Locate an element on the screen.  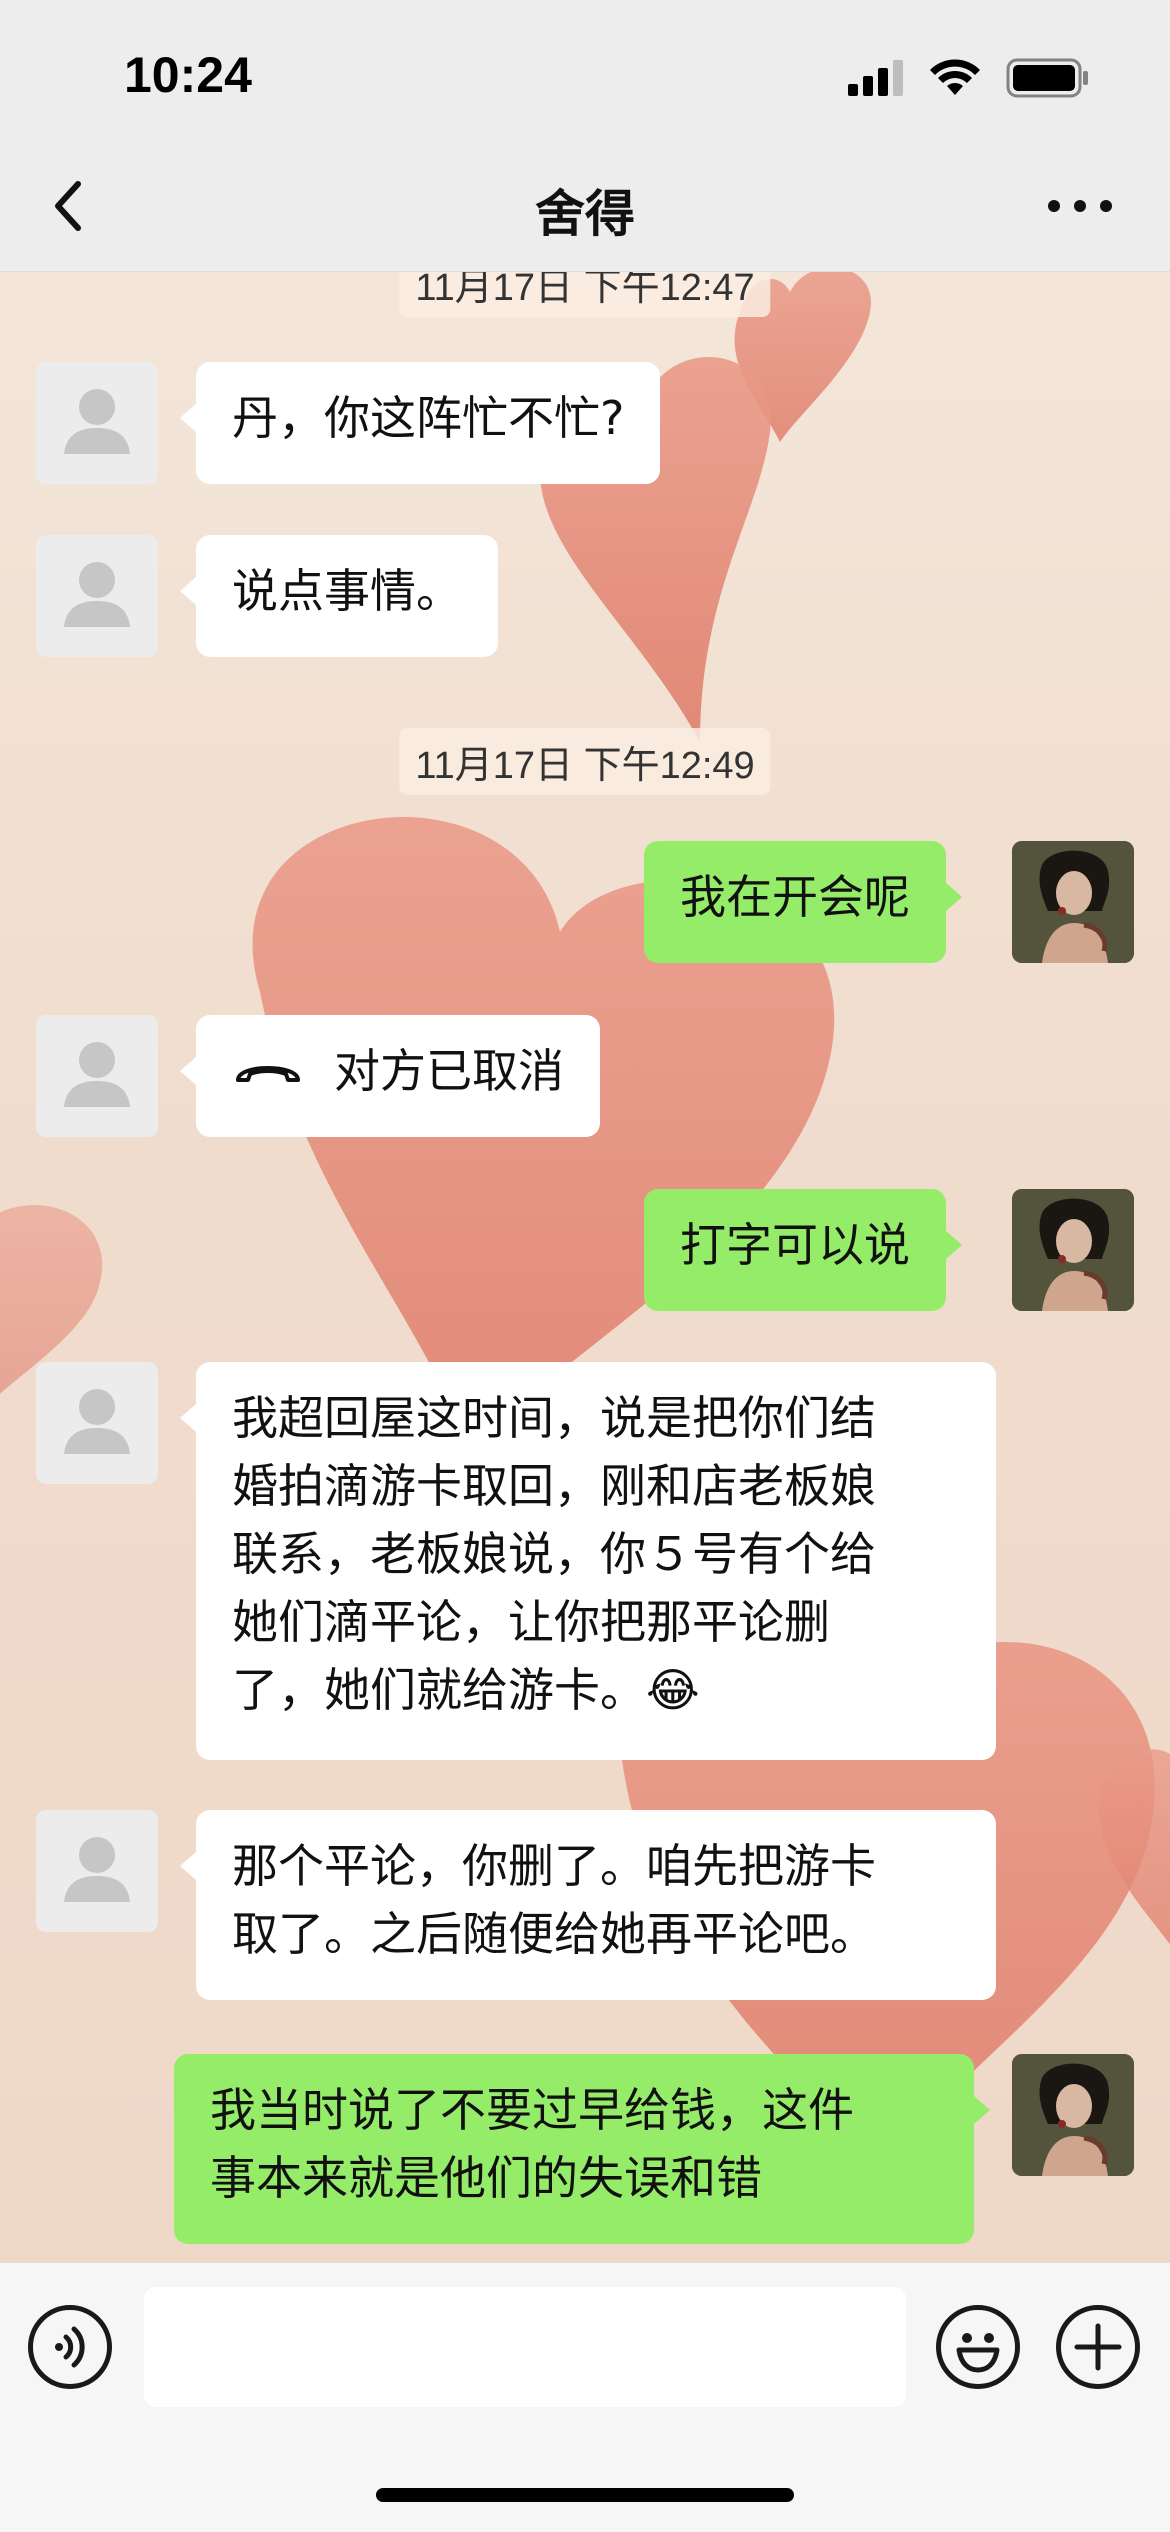
message-line: 我超回屋这时间，说是把你们结 is located at coordinates (554, 1418).